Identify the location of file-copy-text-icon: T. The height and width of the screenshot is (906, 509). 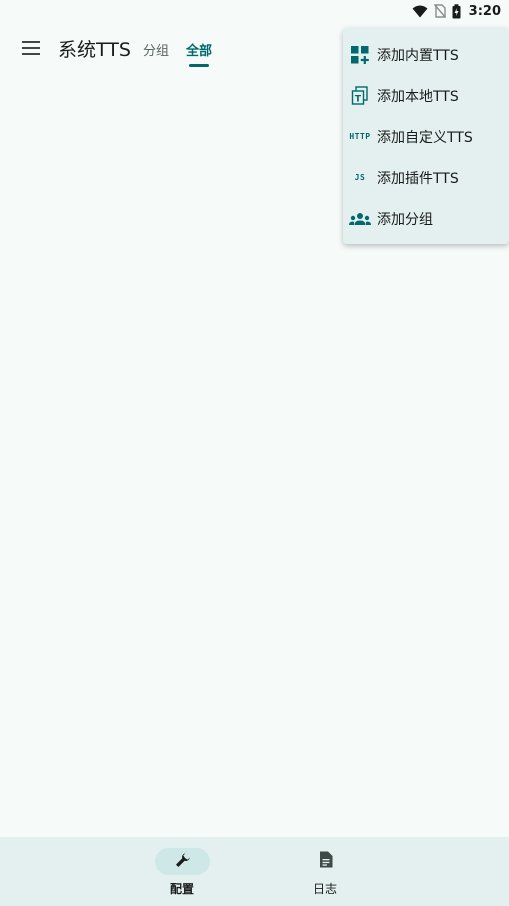
(360, 96).